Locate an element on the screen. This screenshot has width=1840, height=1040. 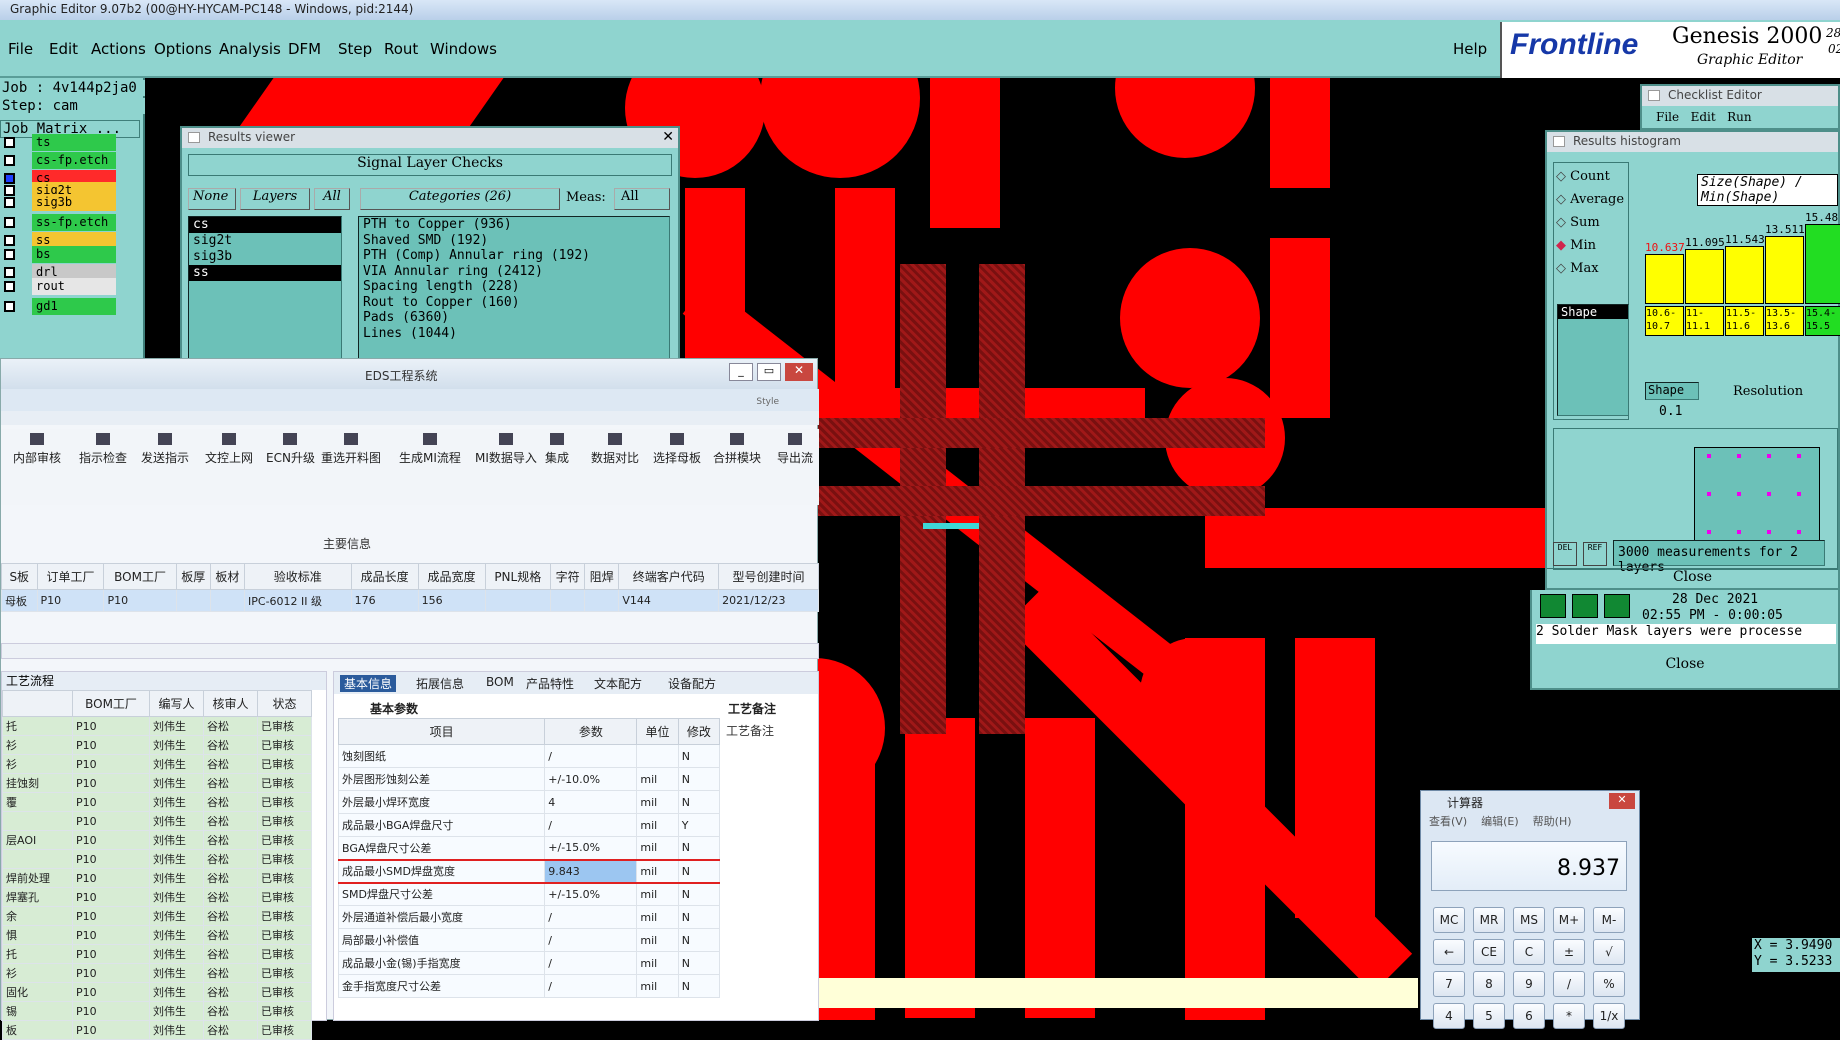
category-item: Rout to Copper (160) is located at coordinates (516, 303).